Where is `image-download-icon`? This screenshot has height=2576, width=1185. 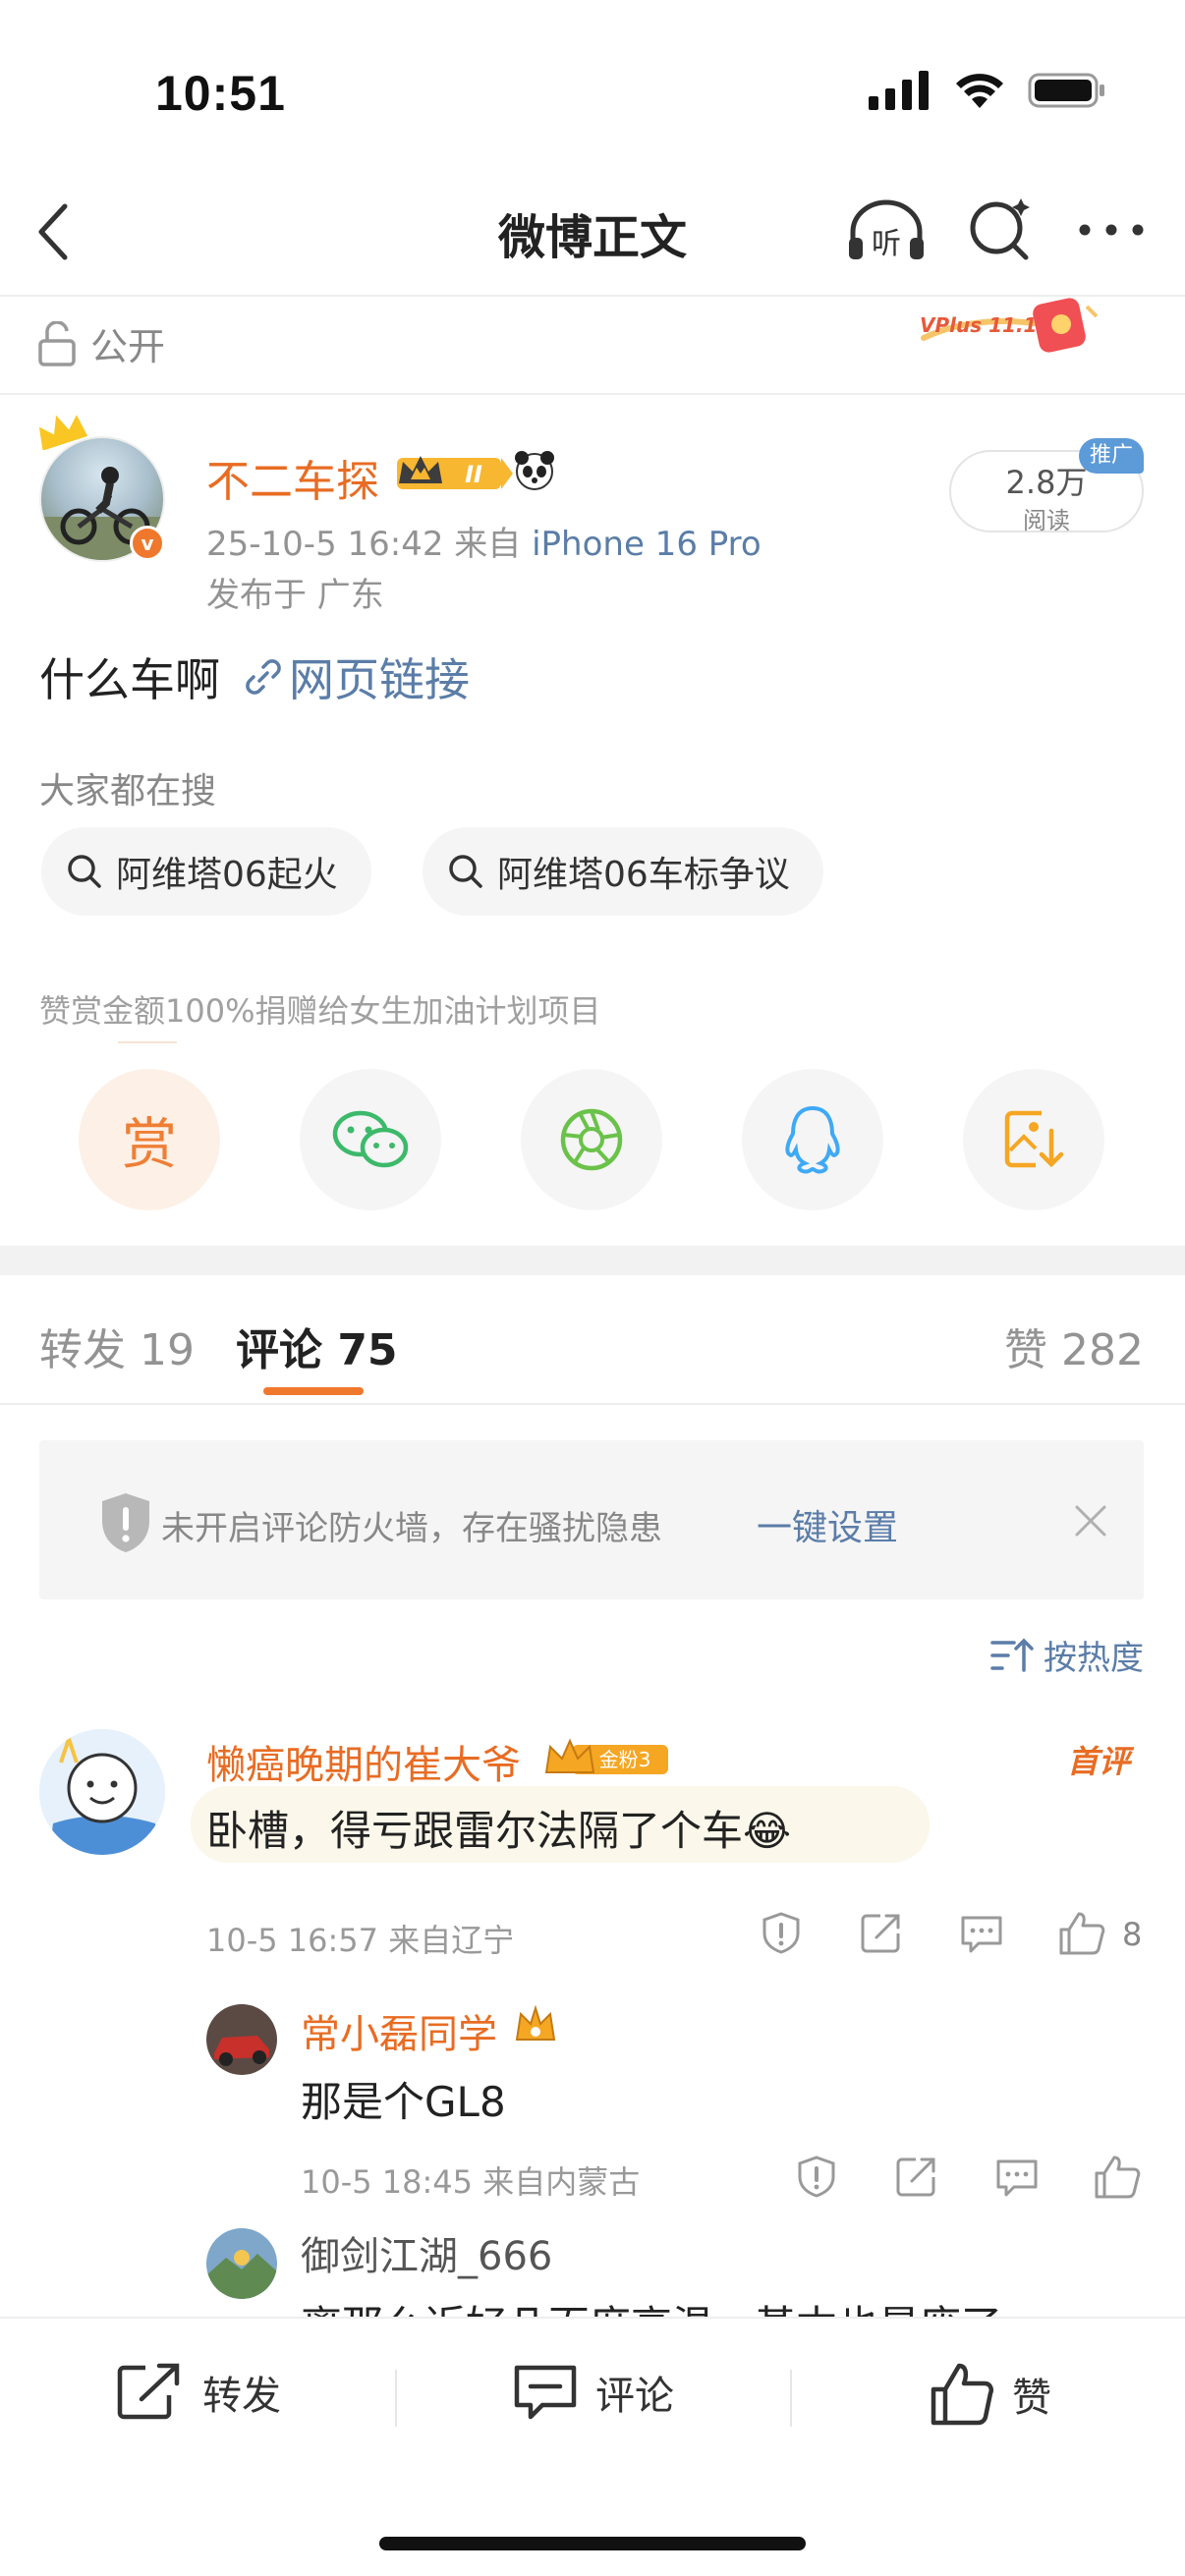
image-download-icon is located at coordinates (1034, 1139).